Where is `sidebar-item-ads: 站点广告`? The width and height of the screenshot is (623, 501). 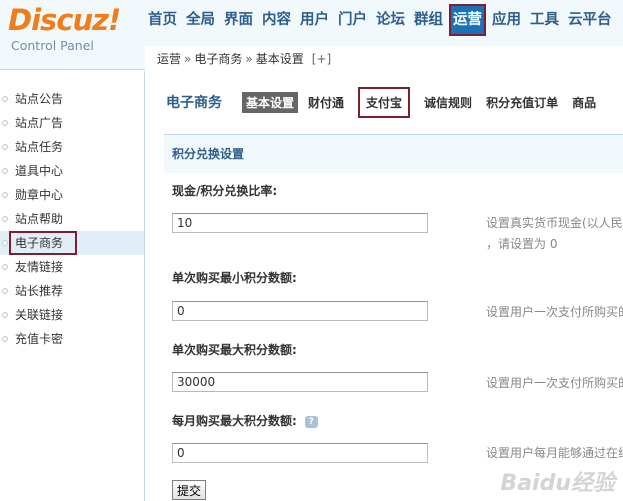
sidebar-item-ads: 站点广告 is located at coordinates (72, 123).